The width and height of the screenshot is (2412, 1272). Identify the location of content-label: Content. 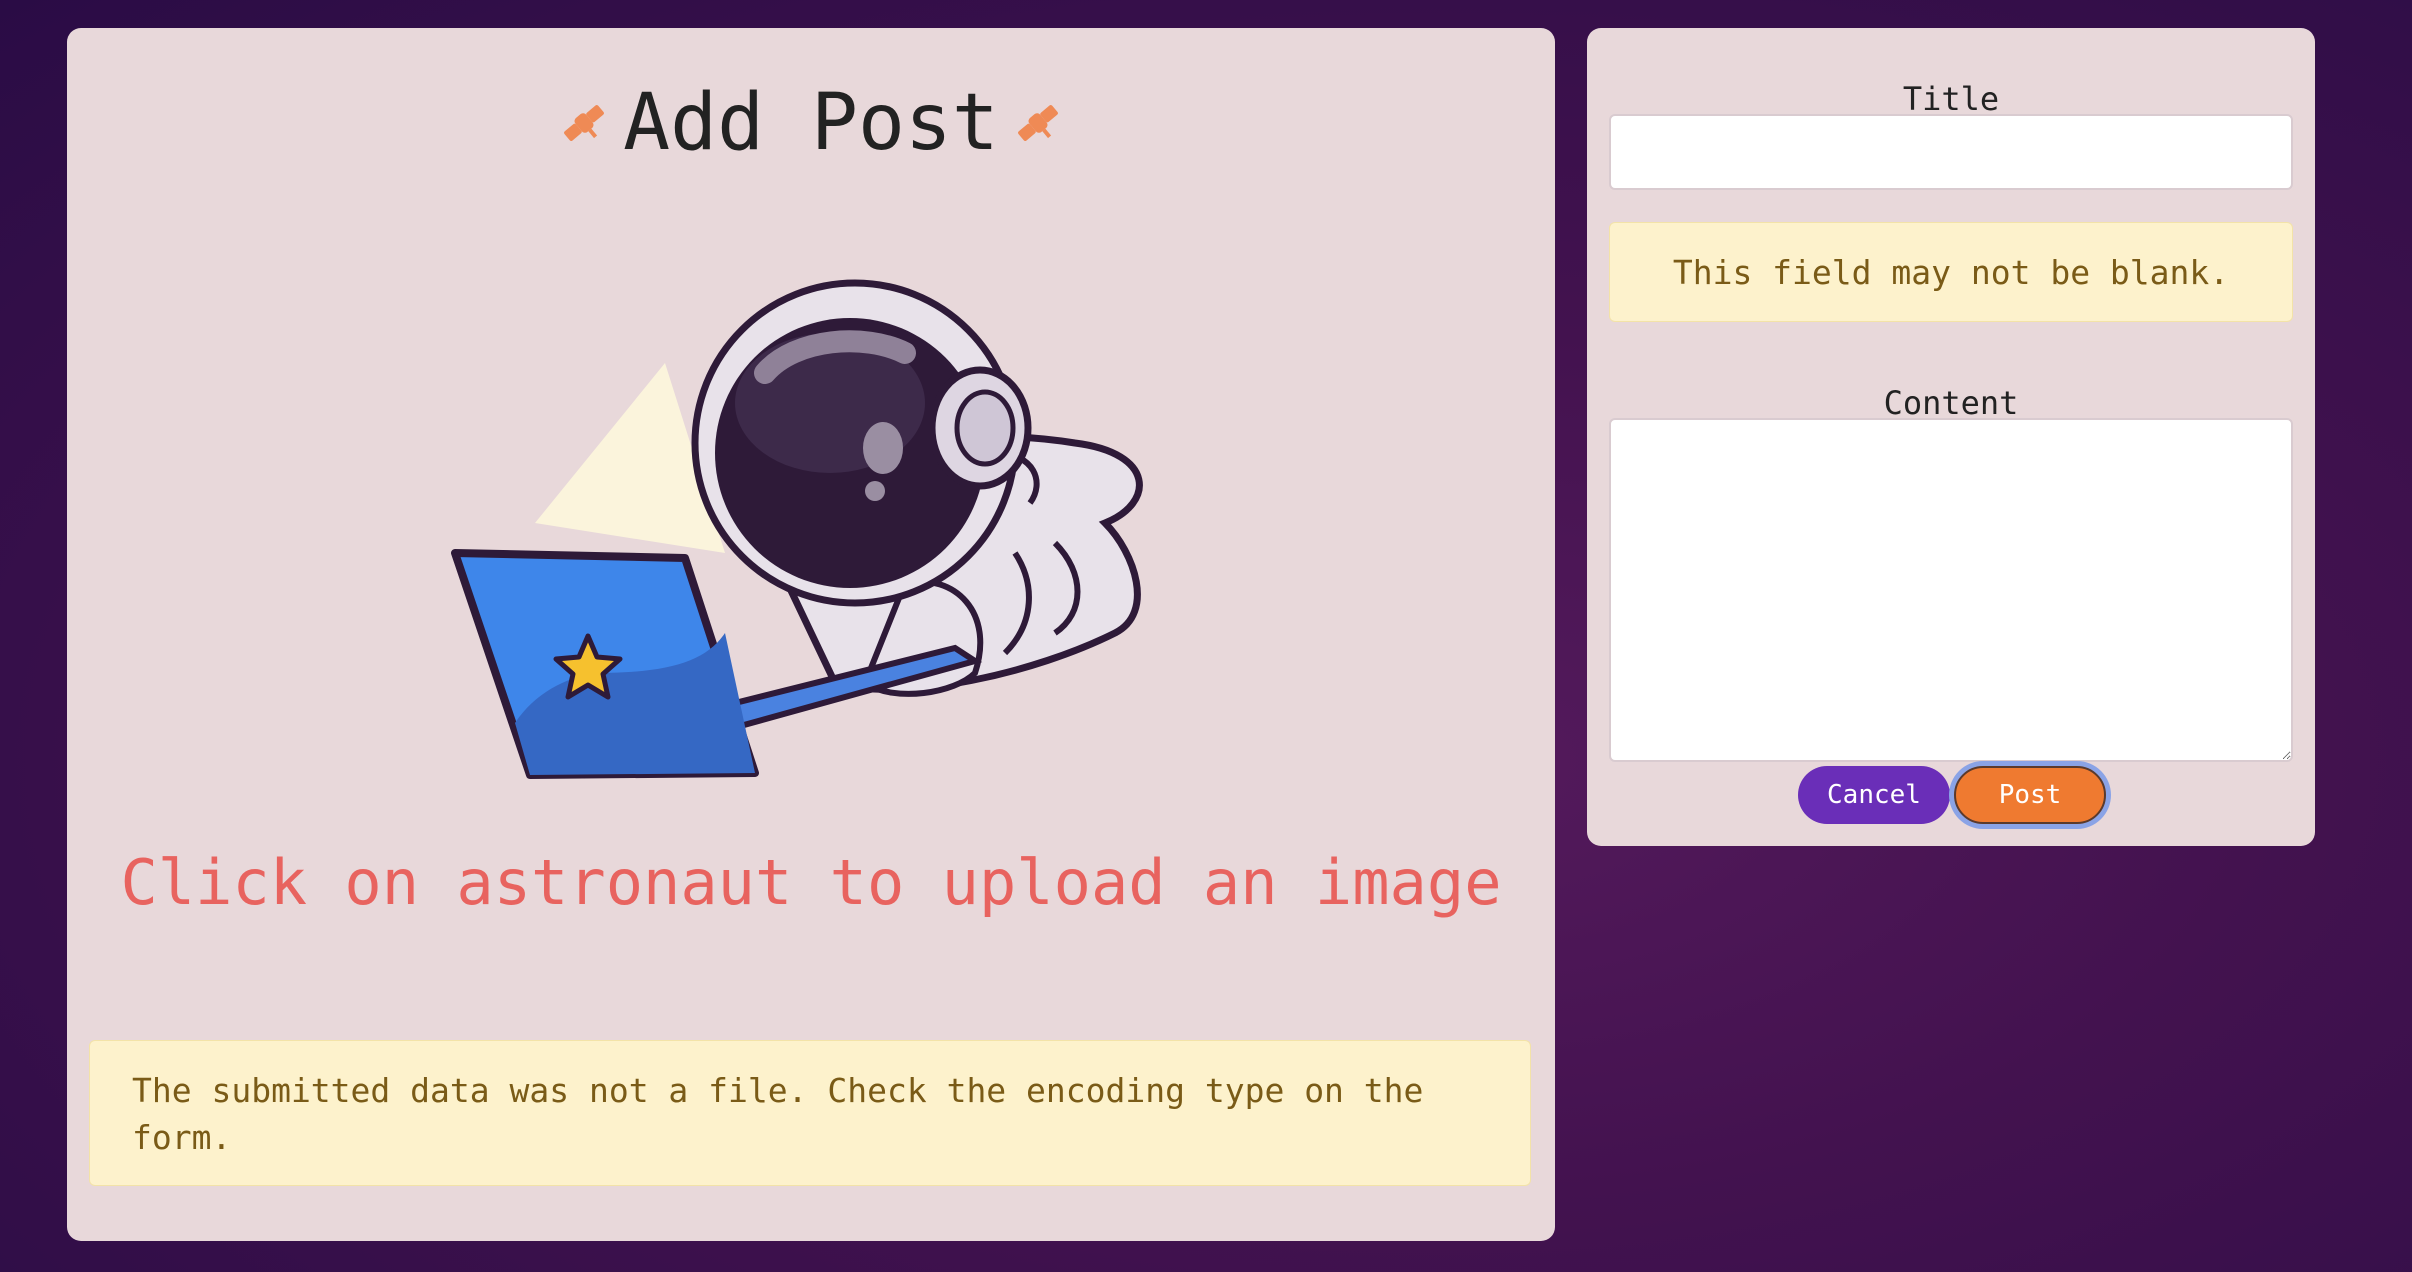
(1951, 403).